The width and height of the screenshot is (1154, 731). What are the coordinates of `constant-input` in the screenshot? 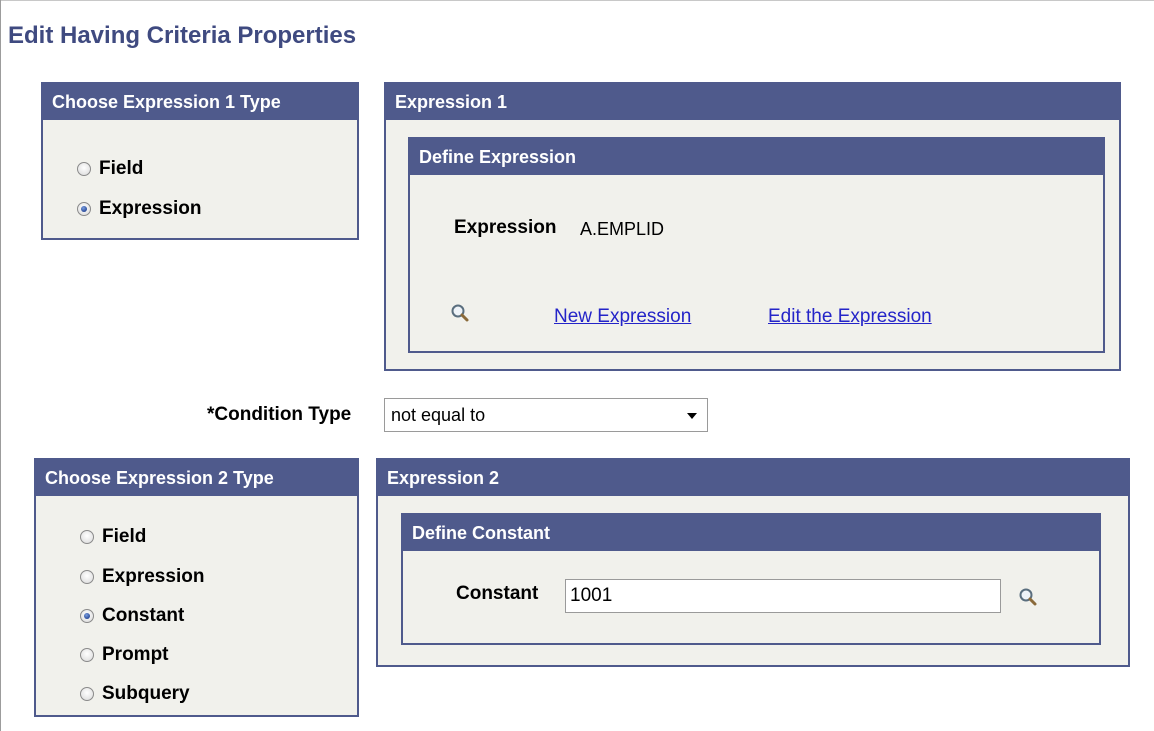 It's located at (783, 596).